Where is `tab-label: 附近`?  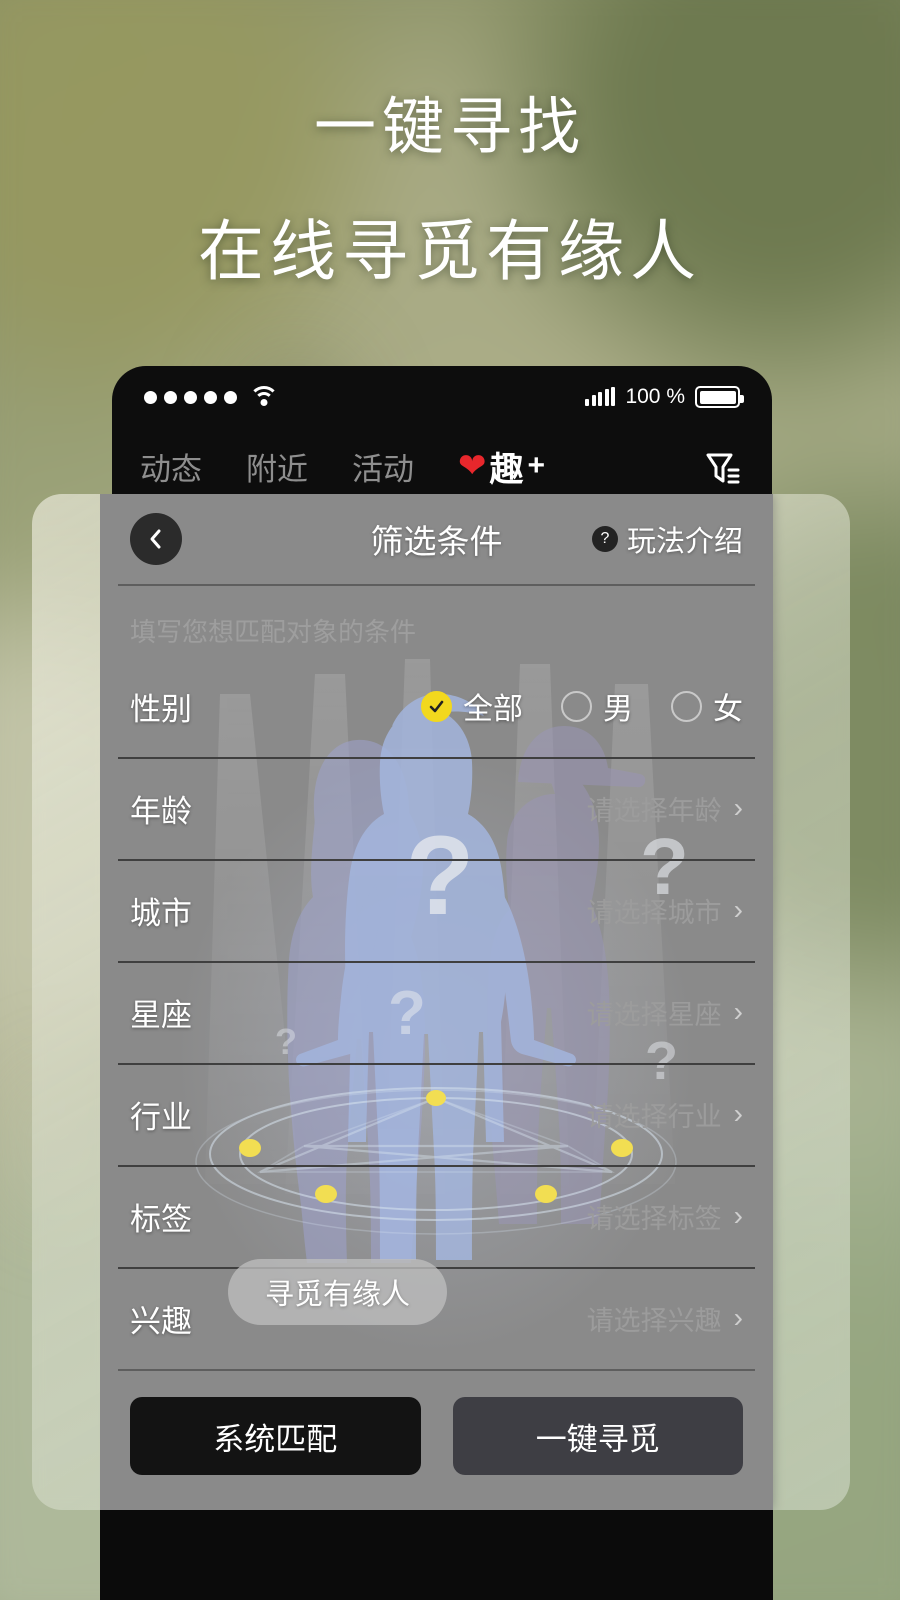
tab-label: 附近 is located at coordinates (277, 469).